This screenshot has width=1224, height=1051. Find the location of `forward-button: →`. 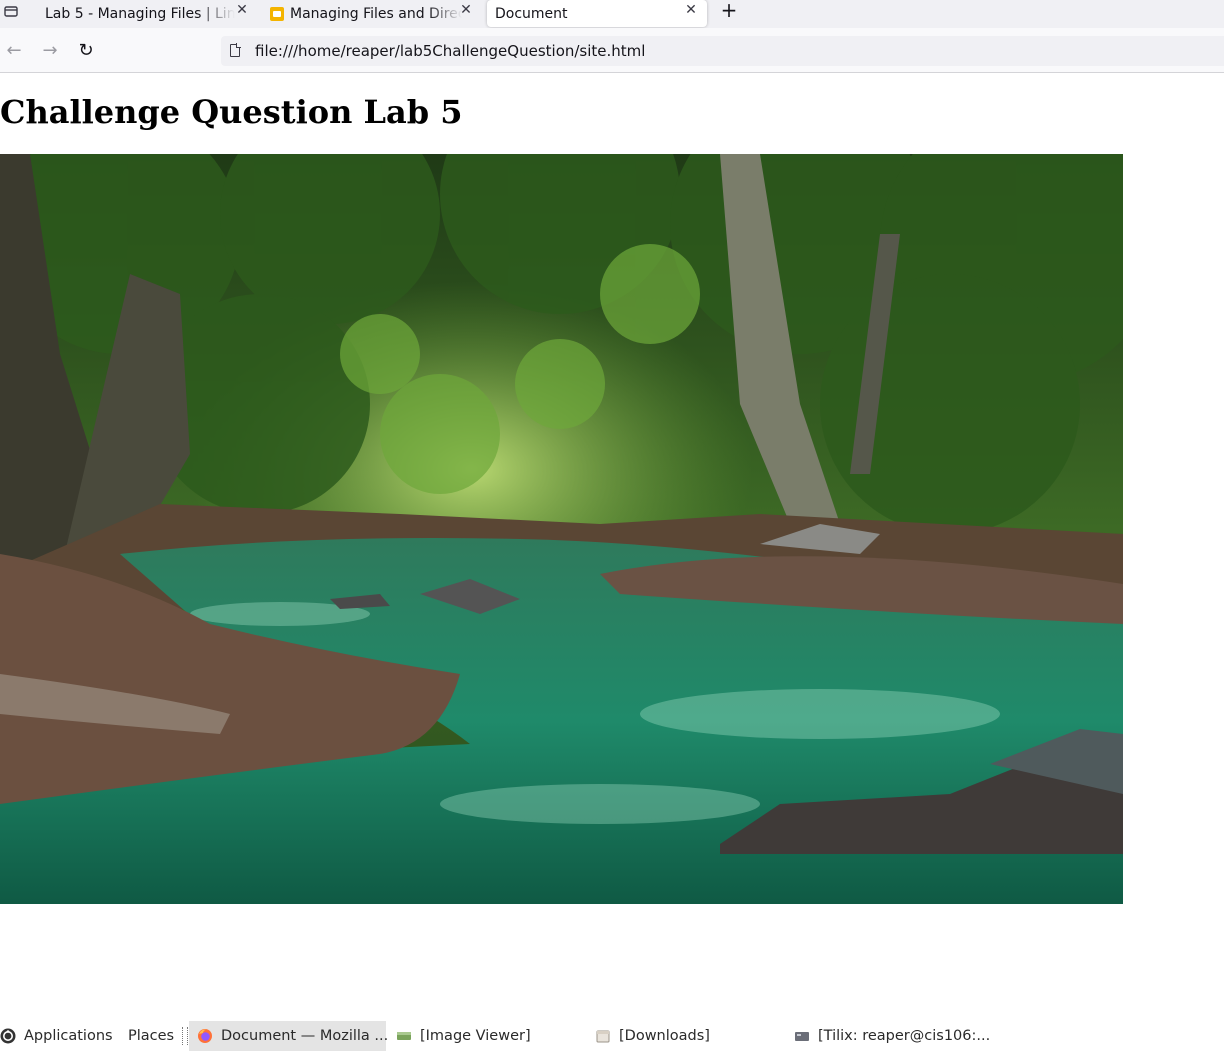

forward-button: → is located at coordinates (50, 50).